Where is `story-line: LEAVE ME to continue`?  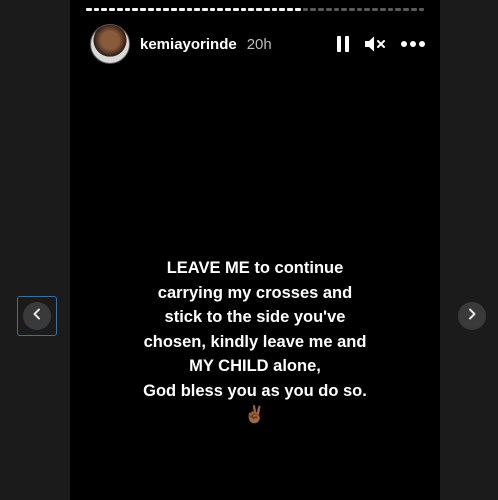
story-line: LEAVE ME to continue is located at coordinates (255, 268).